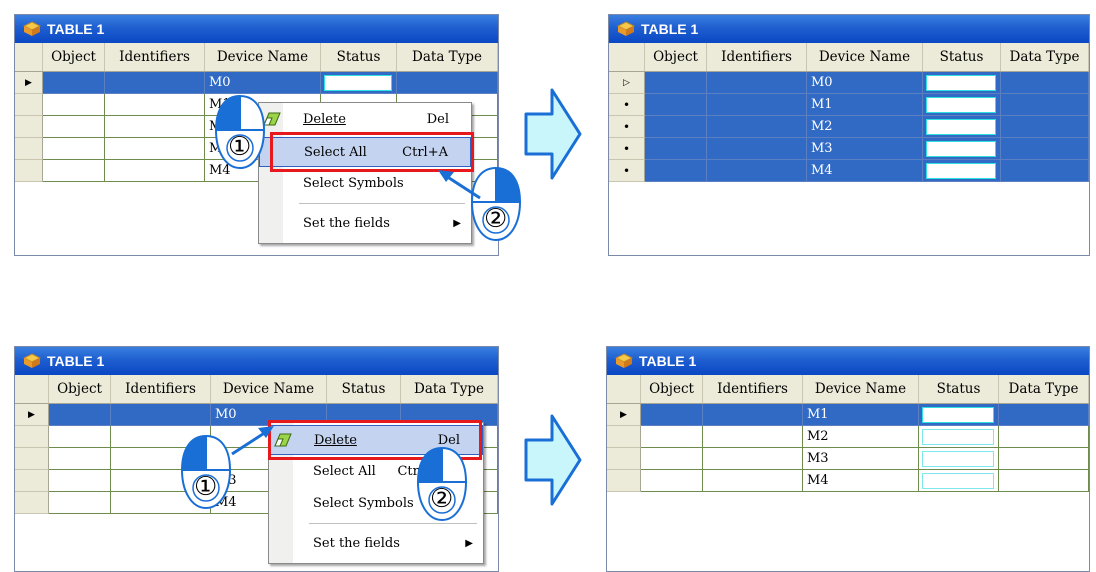 The height and width of the screenshot is (572, 1096). I want to click on table-row: ▷ M0, so click(849, 83).